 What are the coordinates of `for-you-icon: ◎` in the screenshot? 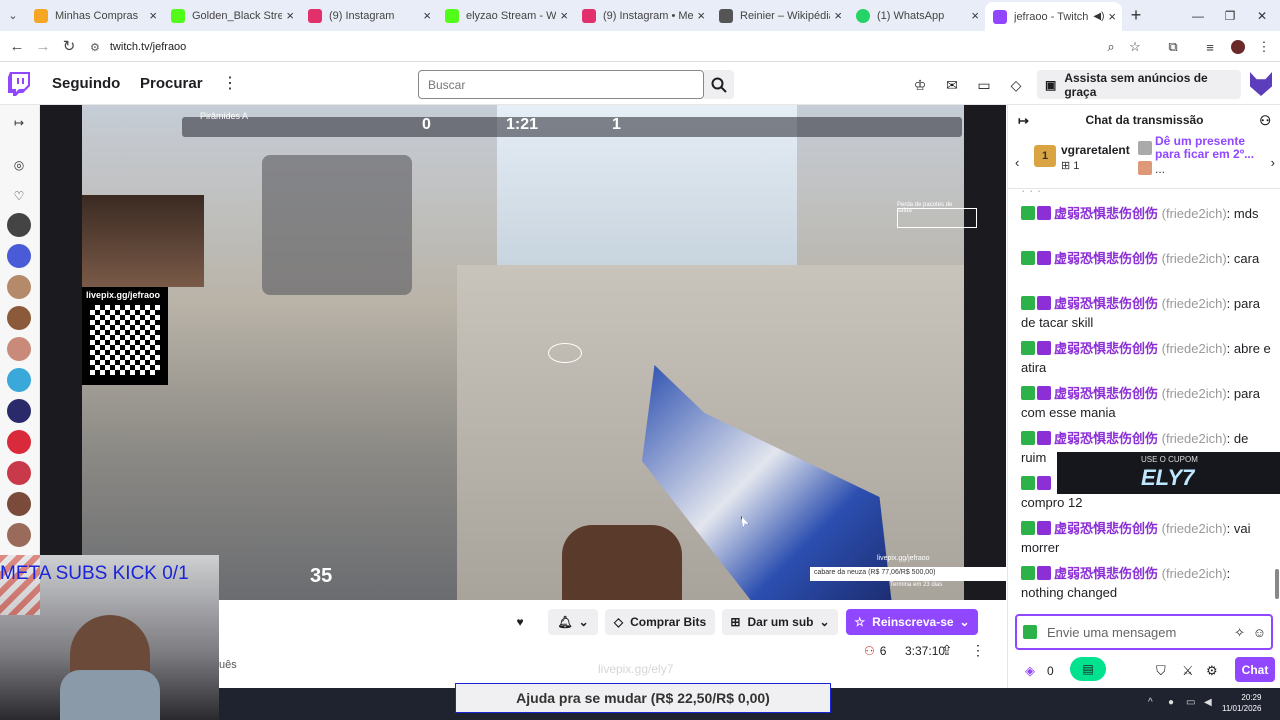 It's located at (19, 165).